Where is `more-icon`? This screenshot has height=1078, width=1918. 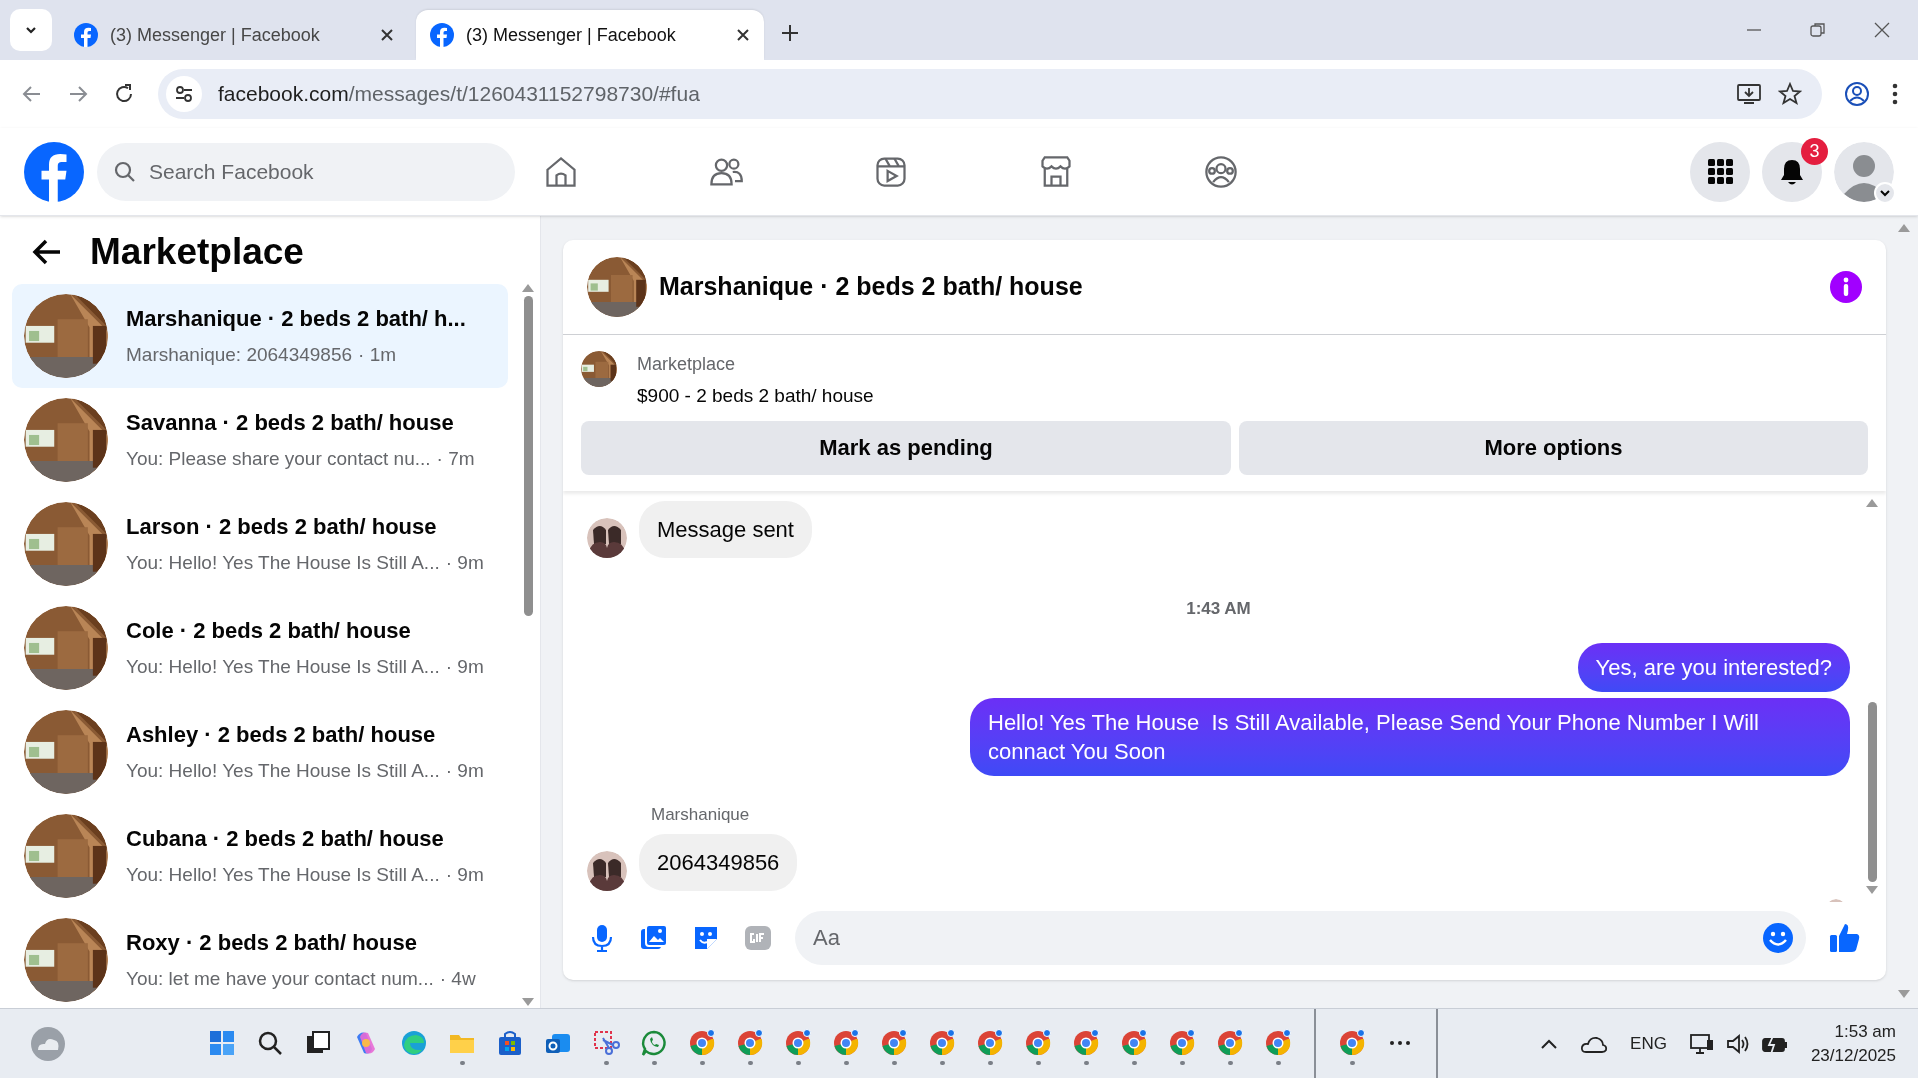
more-icon is located at coordinates (1895, 94).